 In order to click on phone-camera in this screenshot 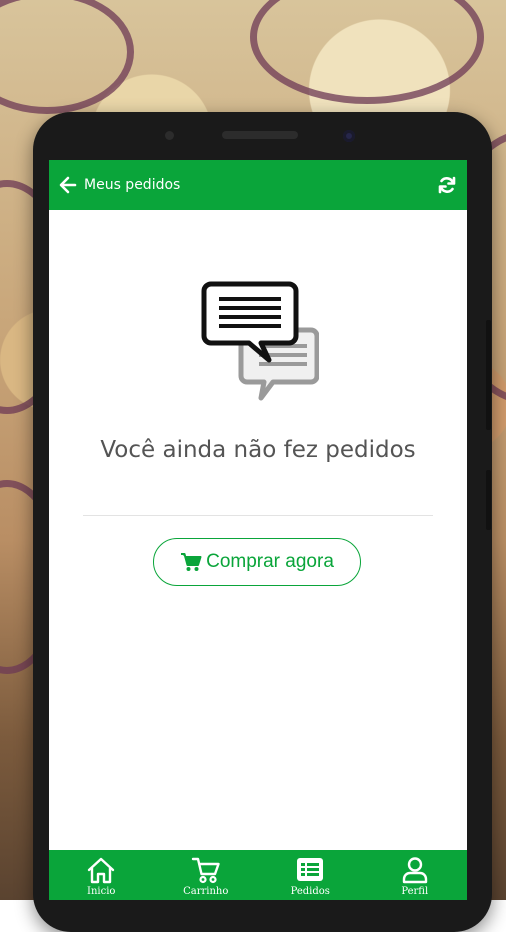, I will do `click(349, 136)`.